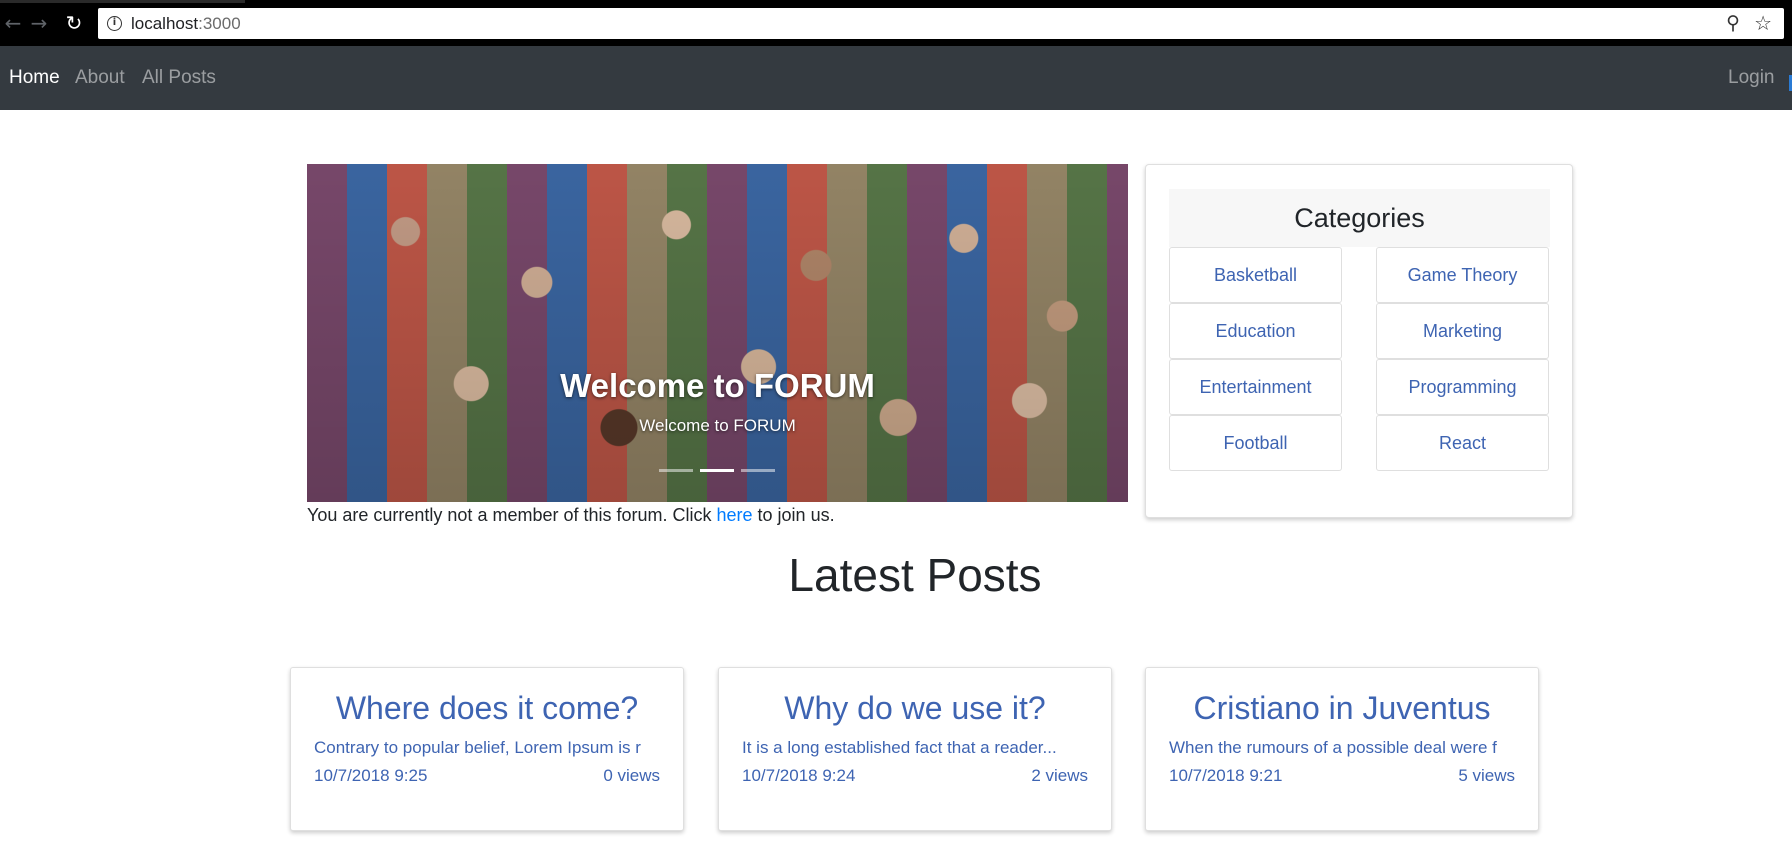 The width and height of the screenshot is (1792, 865). I want to click on post-date: 10/7/2018 9:24, so click(799, 775).